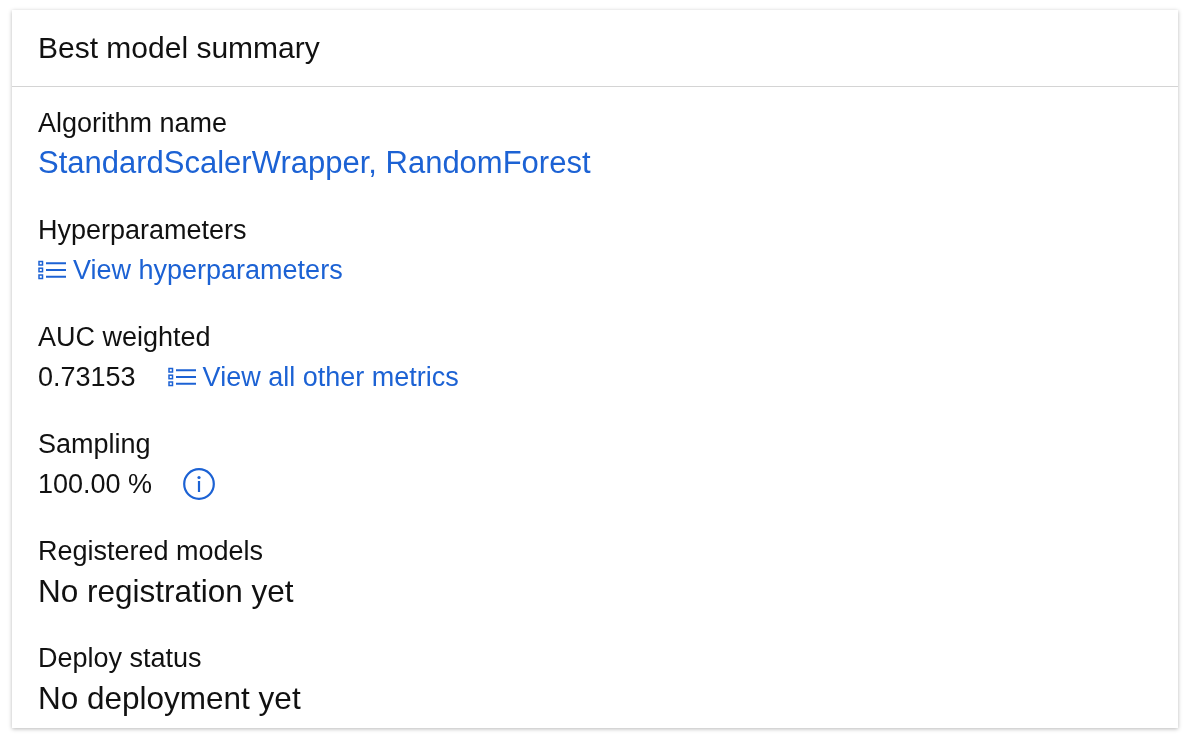 The width and height of the screenshot is (1190, 742). What do you see at coordinates (120, 658) in the screenshot?
I see `field-label: Deploy status` at bounding box center [120, 658].